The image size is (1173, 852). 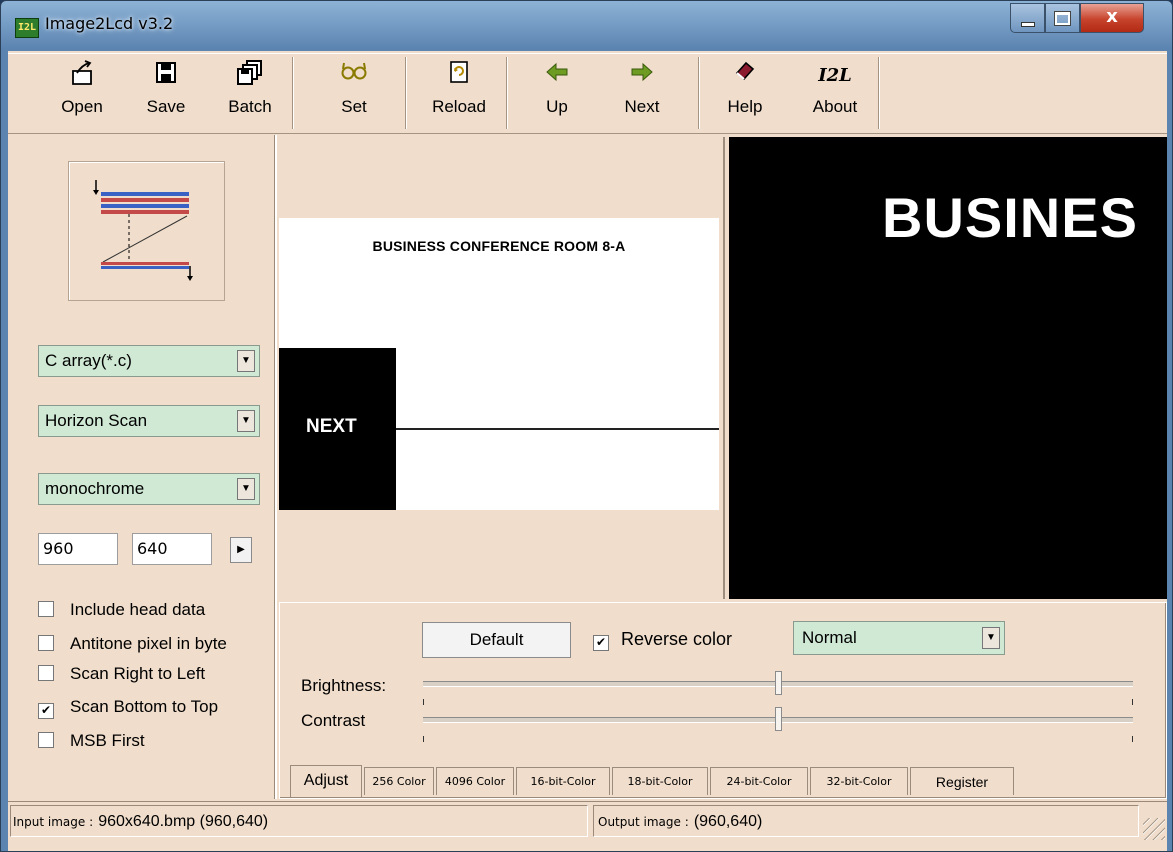 I want to click on scan-right-to-left-checkbox: Scan Right to Left, so click(x=121, y=674).